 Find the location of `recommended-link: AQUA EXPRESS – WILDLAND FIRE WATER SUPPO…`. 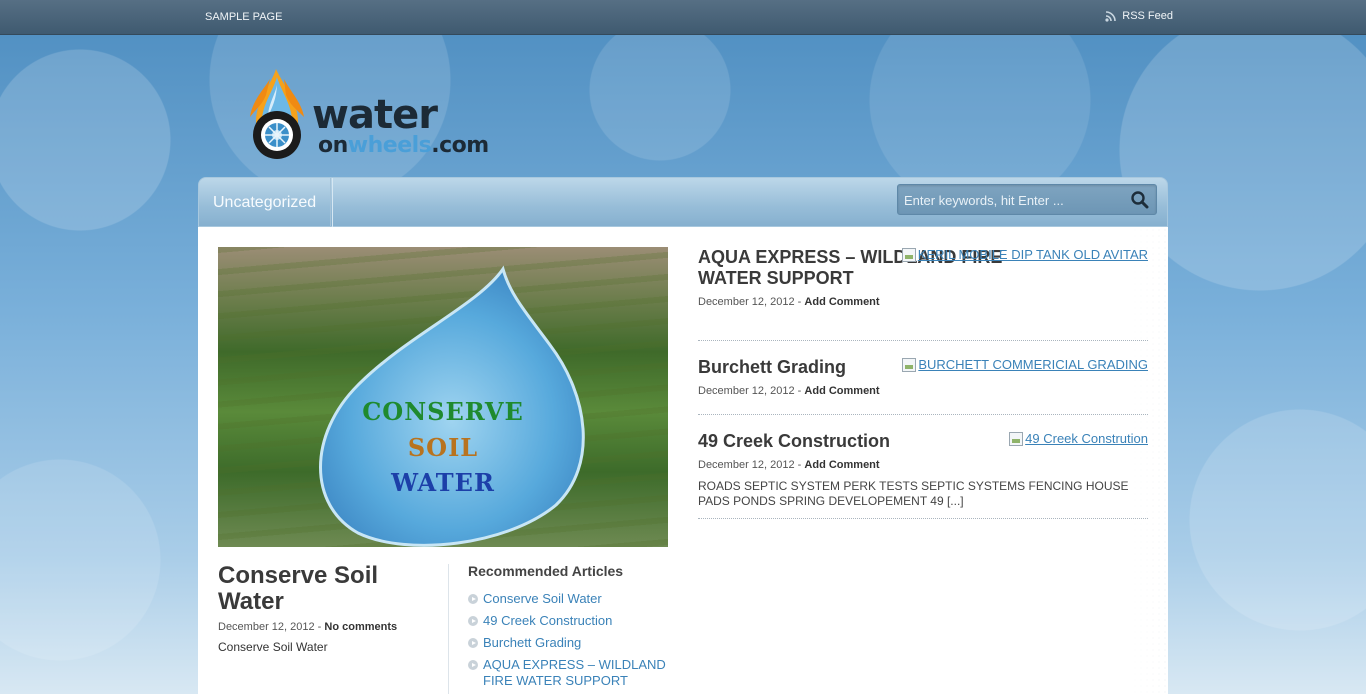

recommended-link: AQUA EXPRESS – WILDLAND FIRE WATER SUPPO… is located at coordinates (574, 672).